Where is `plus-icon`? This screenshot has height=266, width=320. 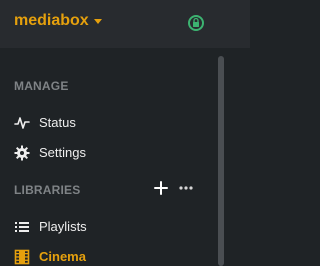
plus-icon is located at coordinates (161, 188).